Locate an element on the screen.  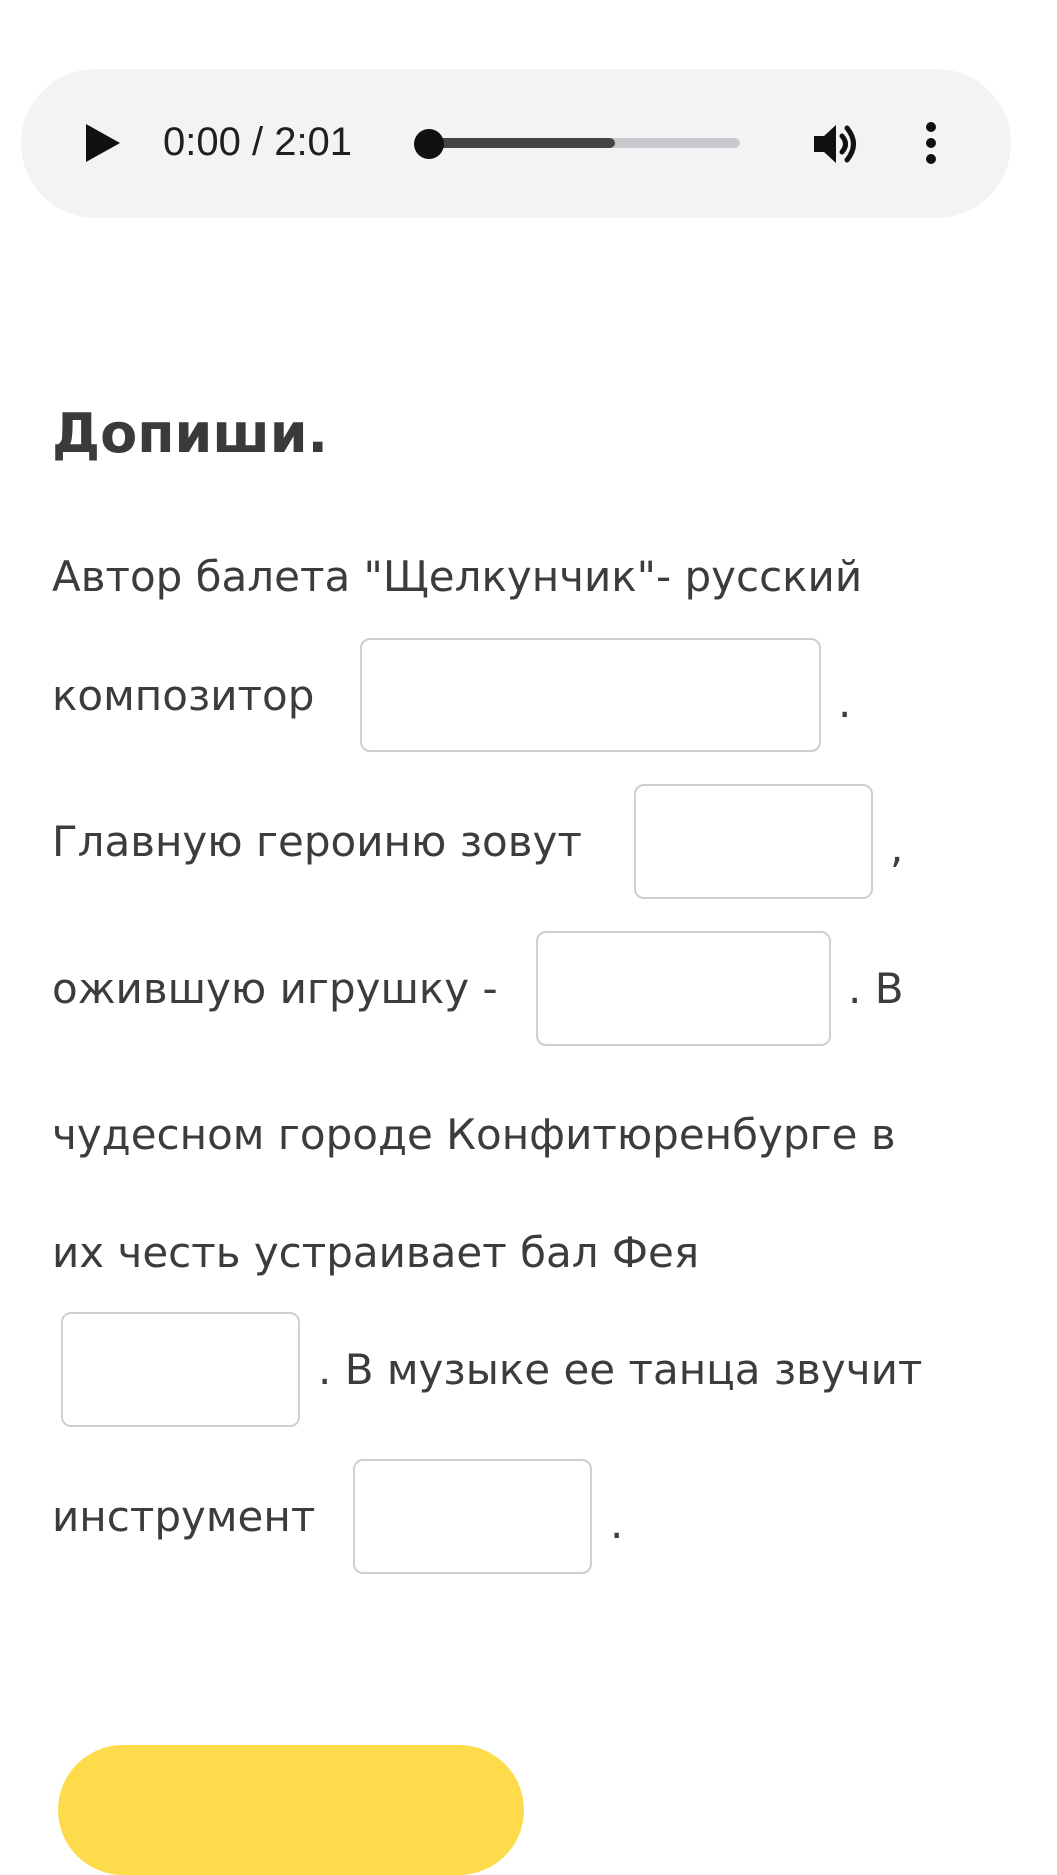
more-options-button is located at coordinates (931, 143).